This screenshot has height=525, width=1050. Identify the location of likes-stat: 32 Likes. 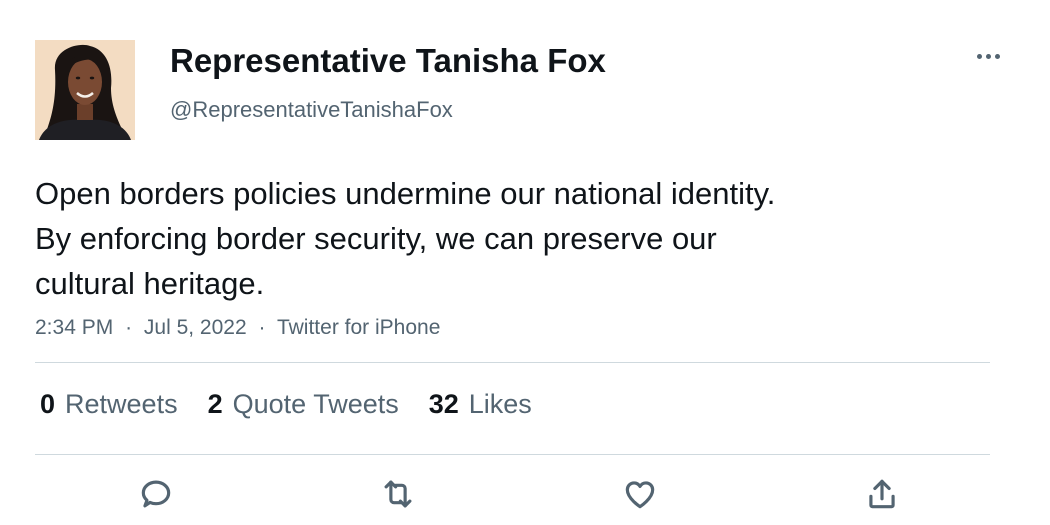
(480, 404).